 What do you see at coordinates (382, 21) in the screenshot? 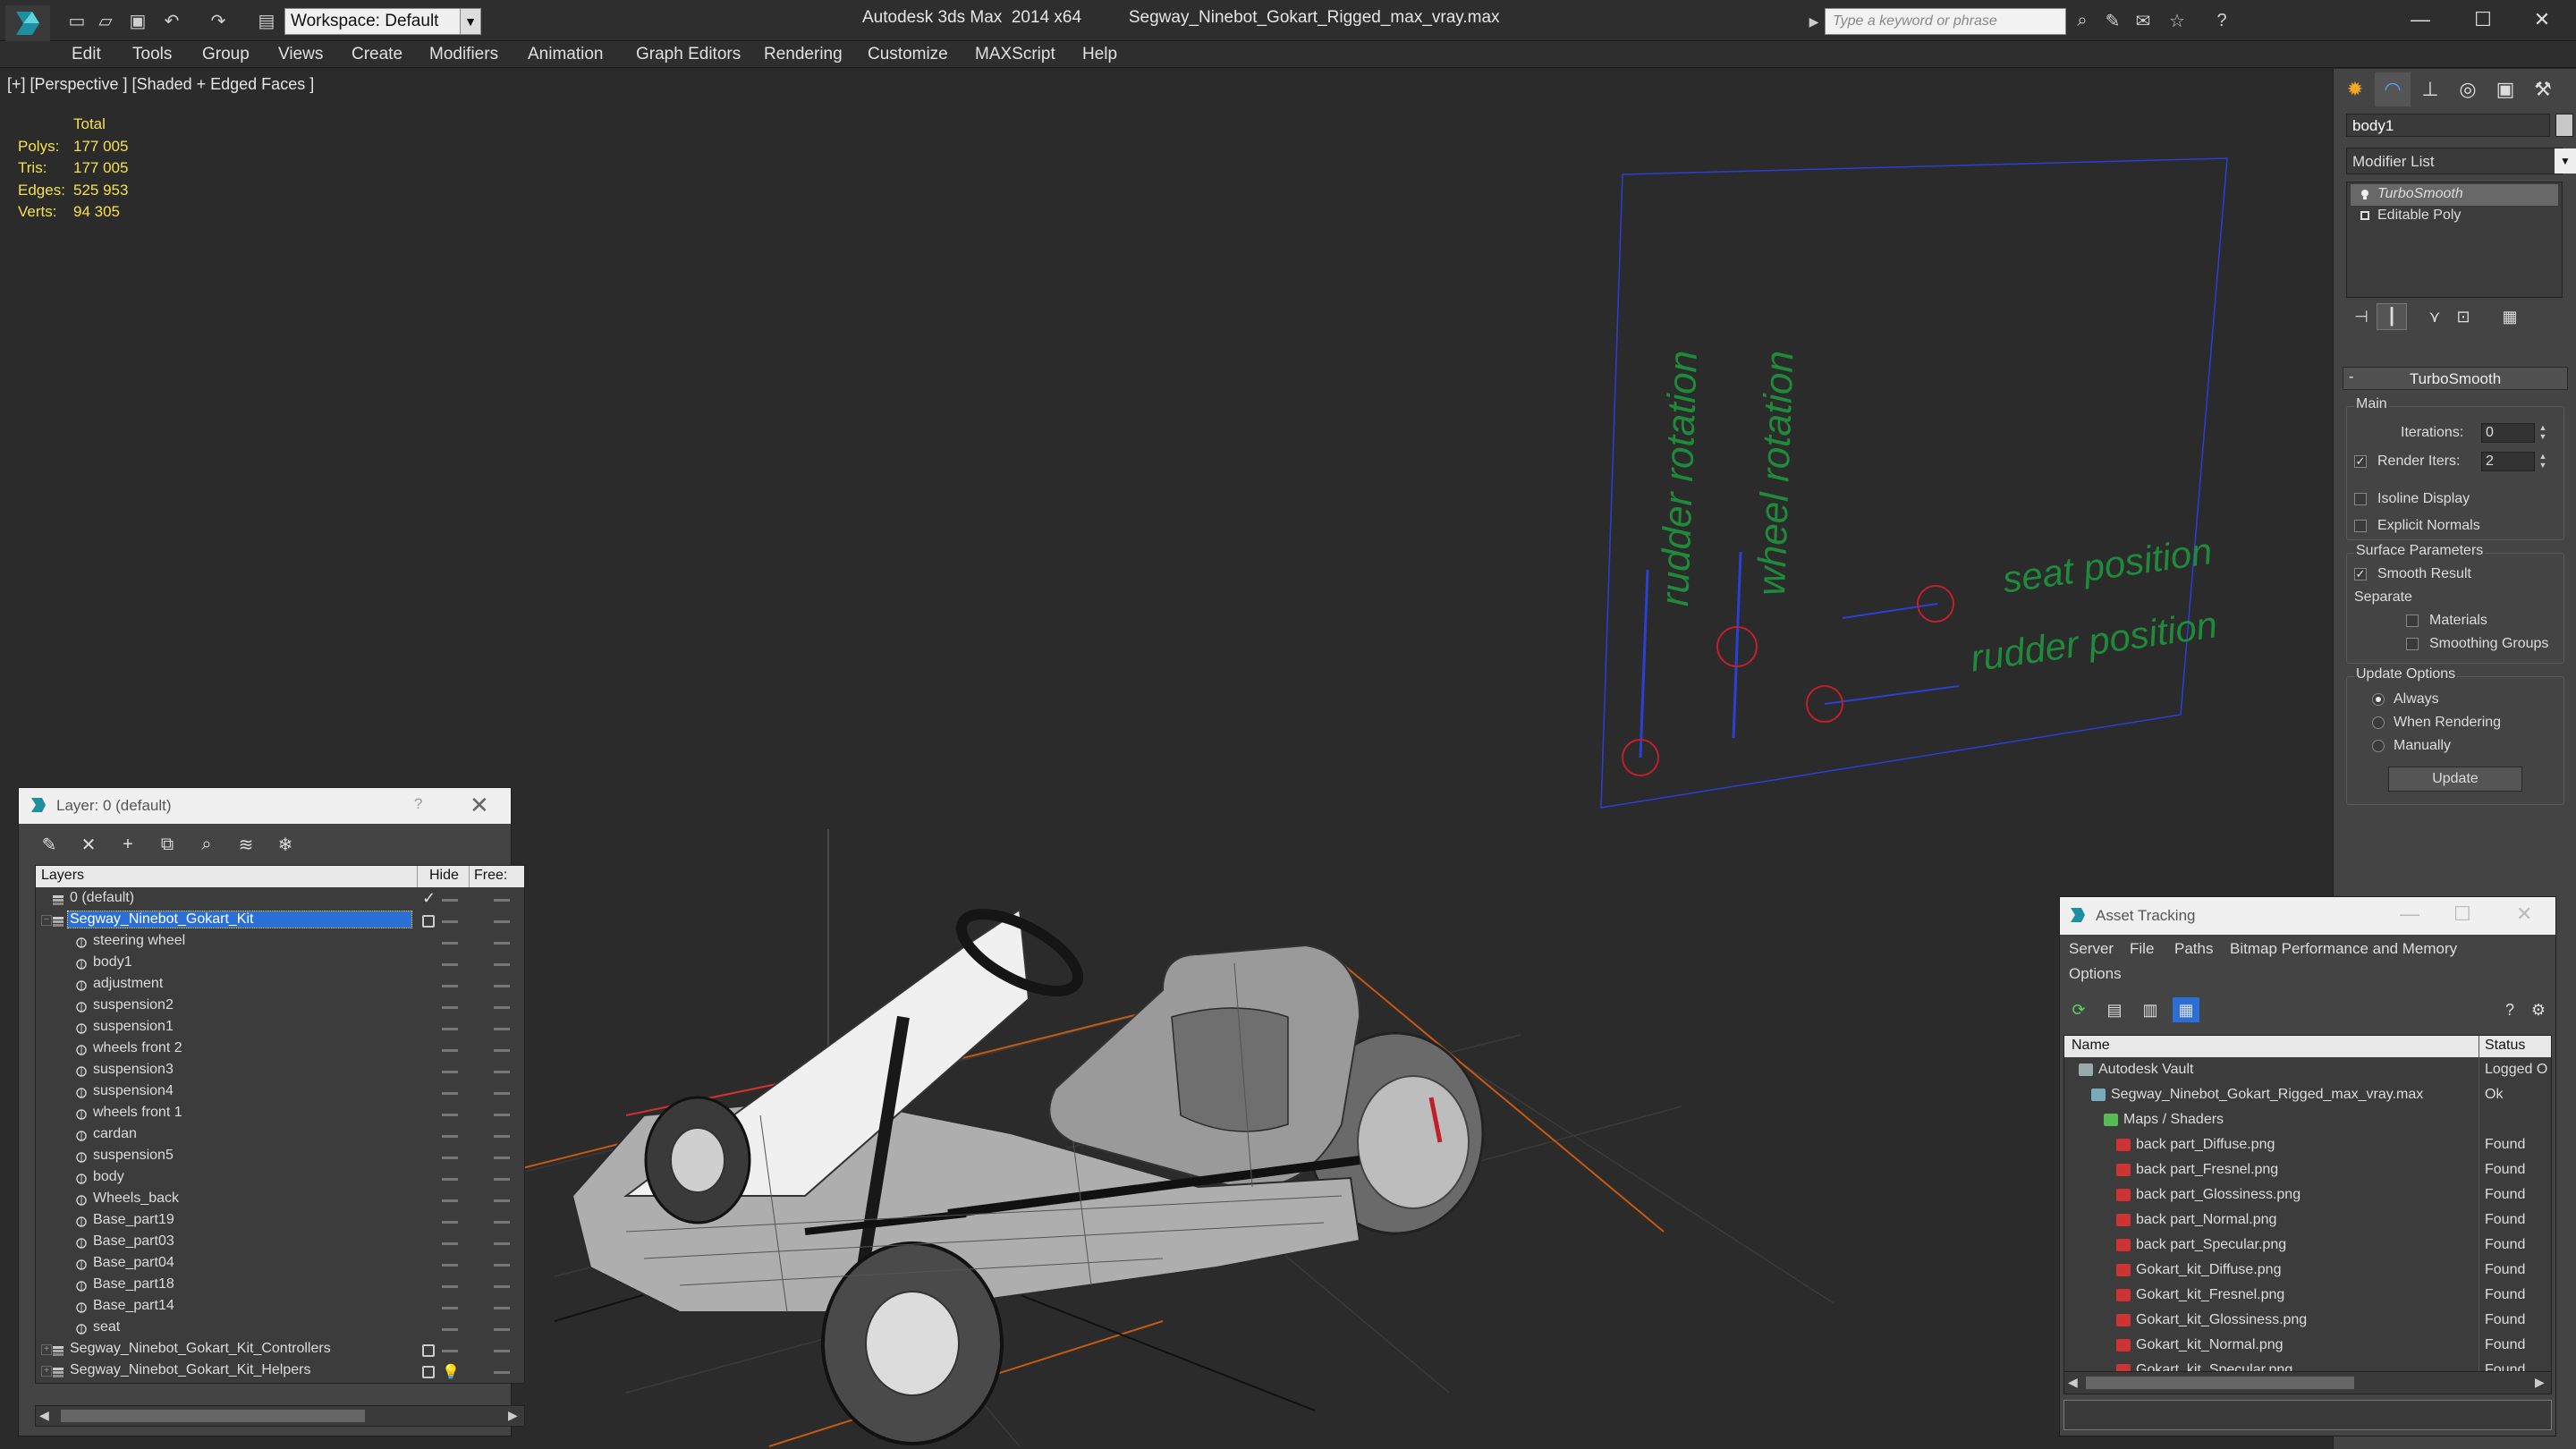
I see `workspace-select: Workspace: Default` at bounding box center [382, 21].